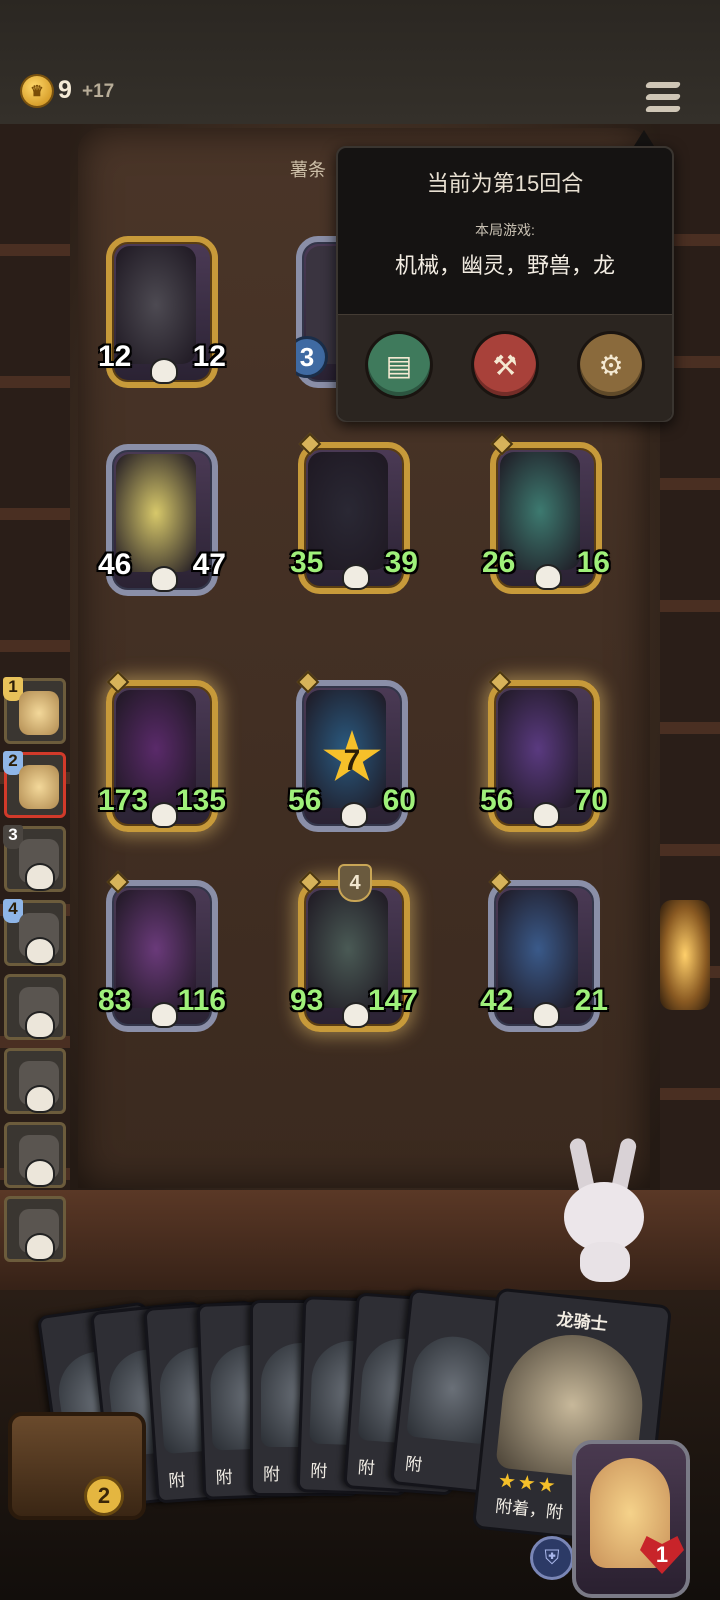 The height and width of the screenshot is (1600, 720). Describe the element at coordinates (104, 1496) in the screenshot. I see `chest-count: 2` at that location.